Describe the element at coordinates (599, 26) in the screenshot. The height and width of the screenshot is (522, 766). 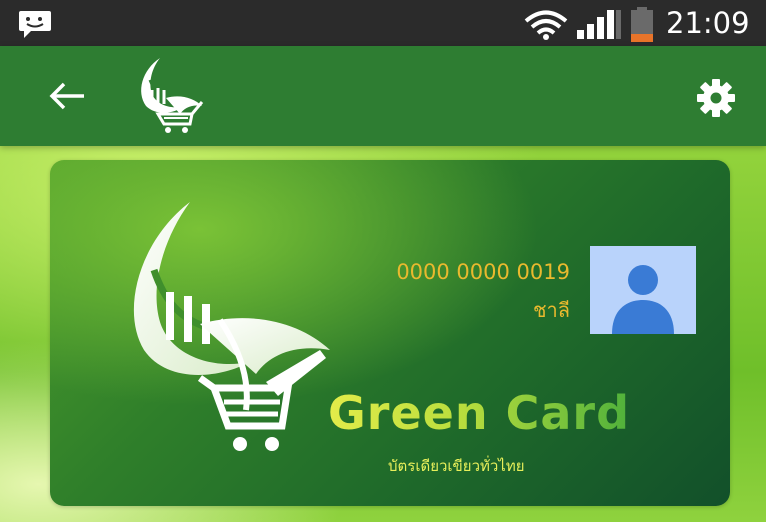
I see `signal-icon` at that location.